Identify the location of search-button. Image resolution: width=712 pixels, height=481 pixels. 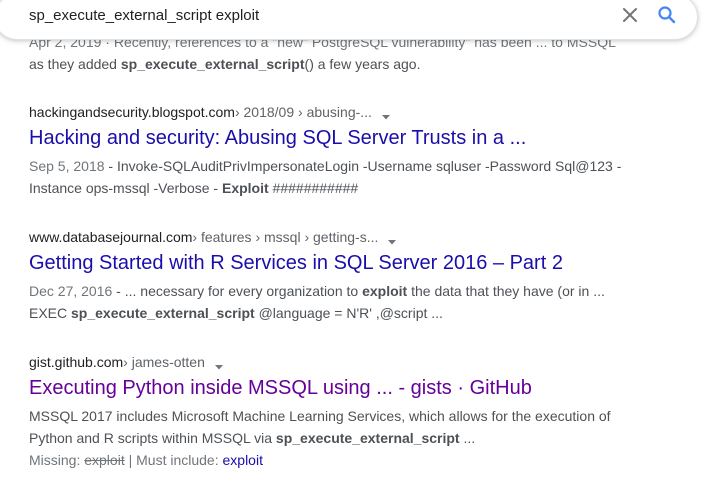
(667, 15).